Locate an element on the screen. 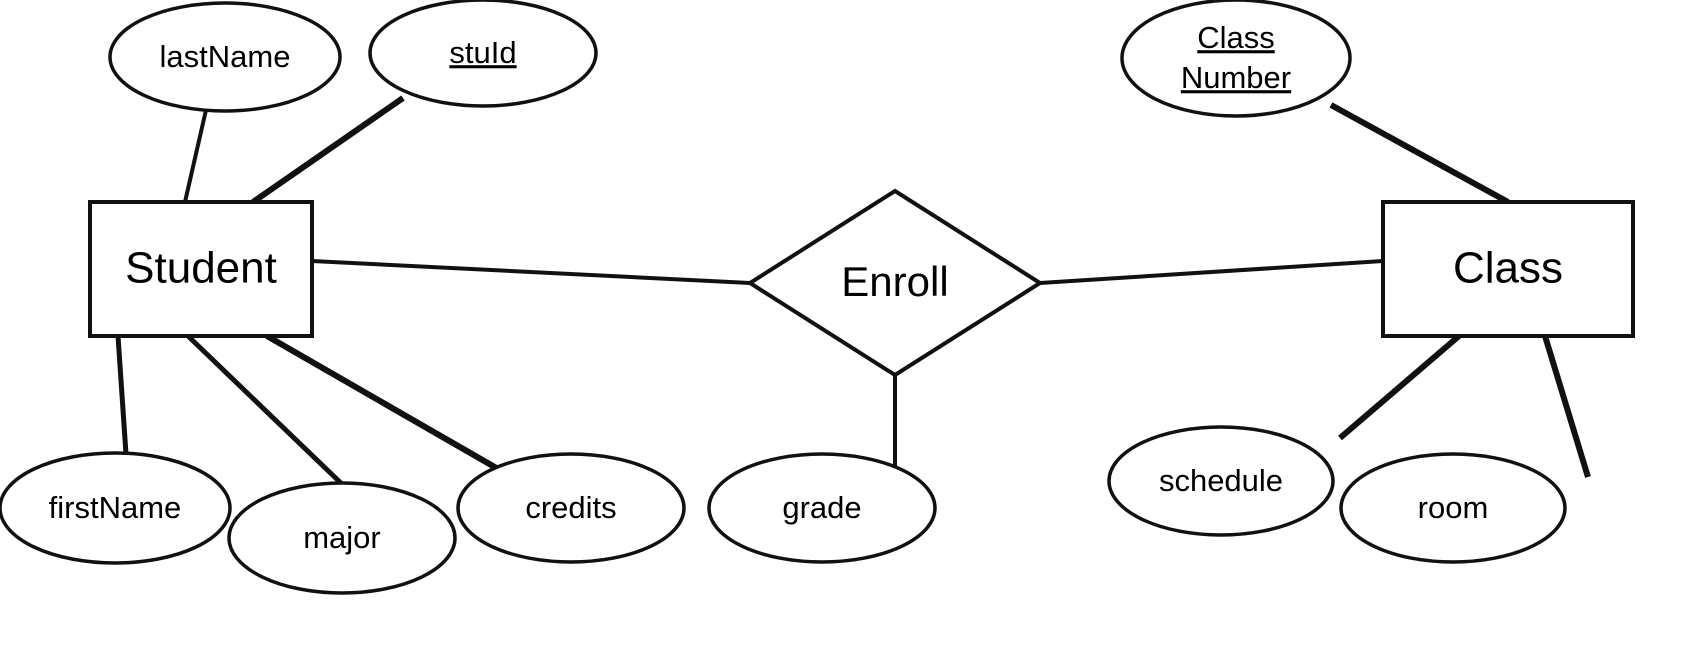  attribute-label-firstname: firstName is located at coordinates (115, 507).